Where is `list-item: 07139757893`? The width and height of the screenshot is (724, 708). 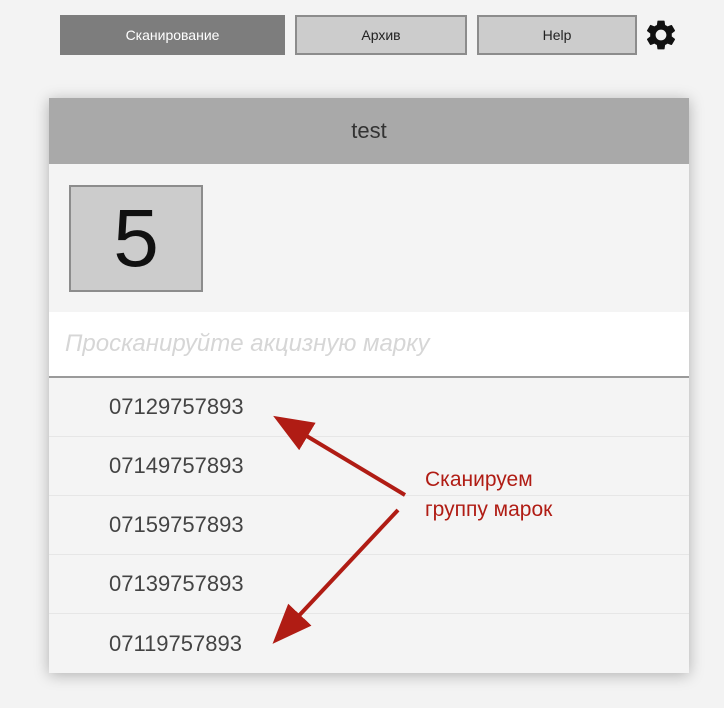 list-item: 07139757893 is located at coordinates (369, 584).